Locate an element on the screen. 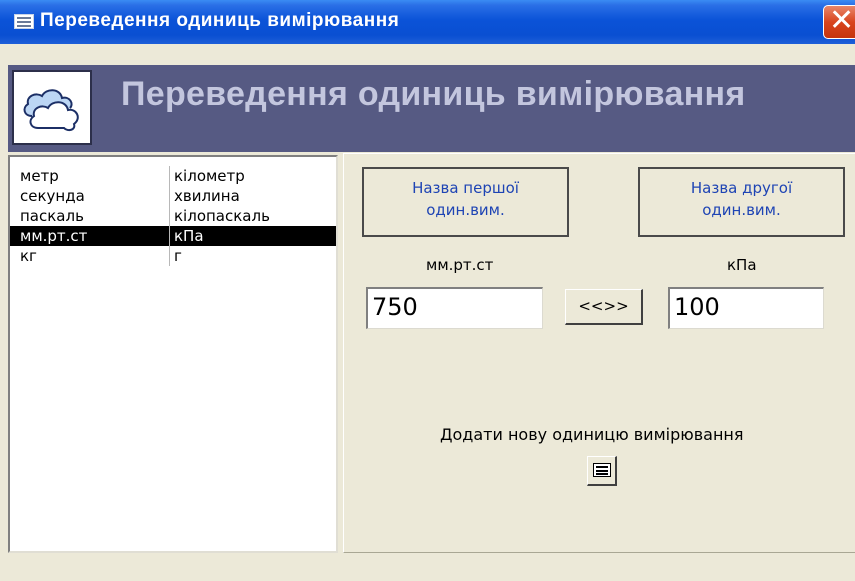 The image size is (855, 581). second-unit-cell: кілопаскаль is located at coordinates (222, 216).